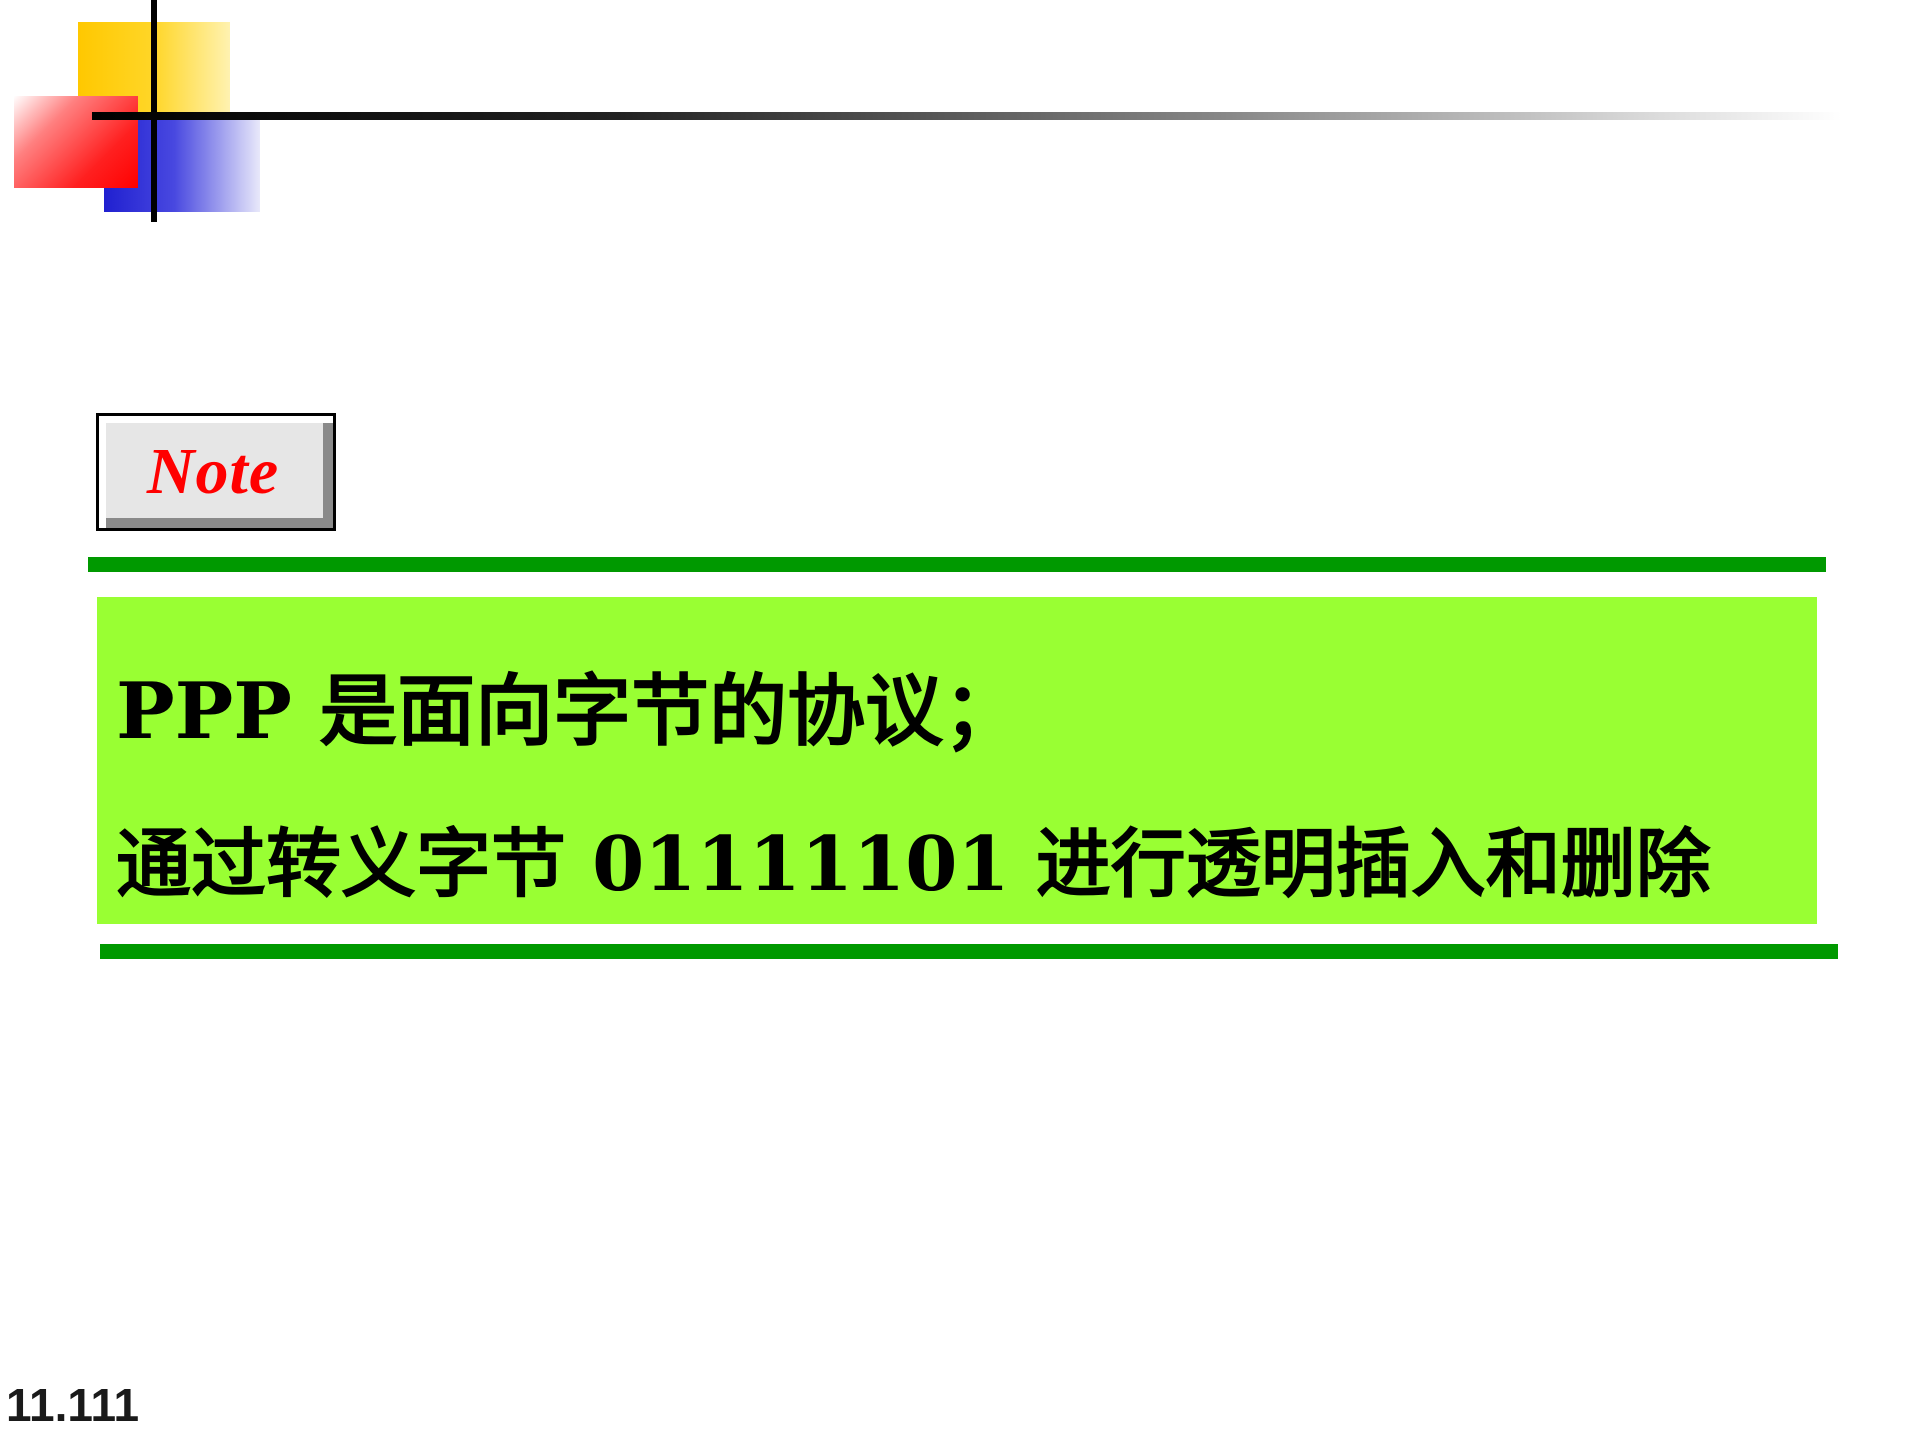  Describe the element at coordinates (154, 111) in the screenshot. I see `logo-vertical-line` at that location.